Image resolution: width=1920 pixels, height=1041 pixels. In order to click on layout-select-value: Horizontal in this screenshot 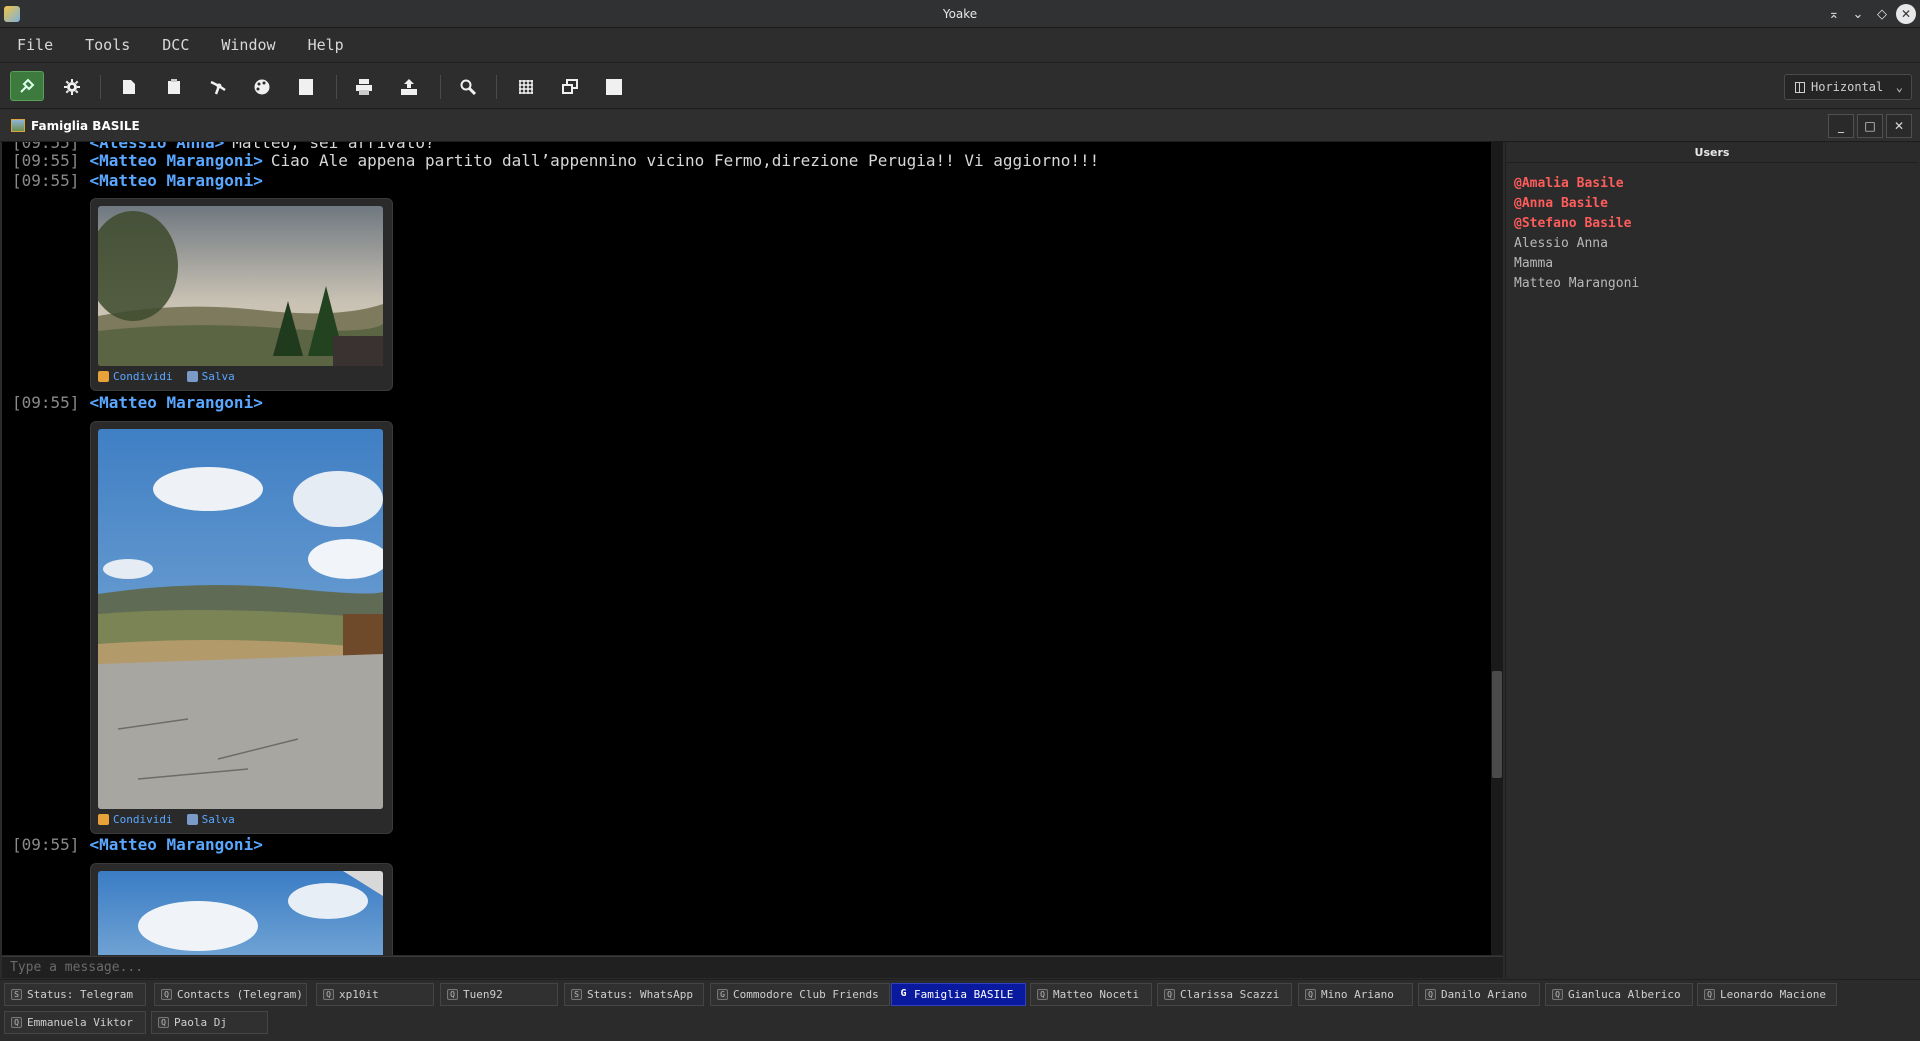, I will do `click(1847, 87)`.